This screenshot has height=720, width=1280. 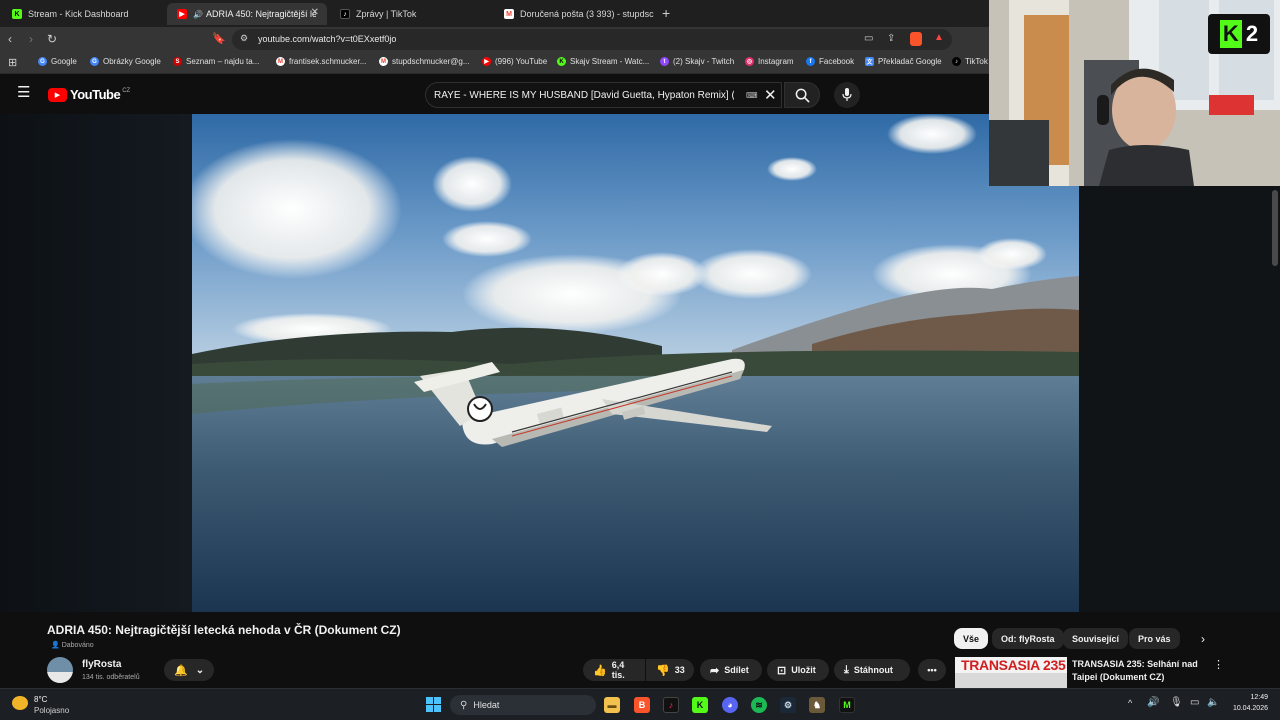 I want to click on steam-icon: ⚙, so click(x=788, y=705).